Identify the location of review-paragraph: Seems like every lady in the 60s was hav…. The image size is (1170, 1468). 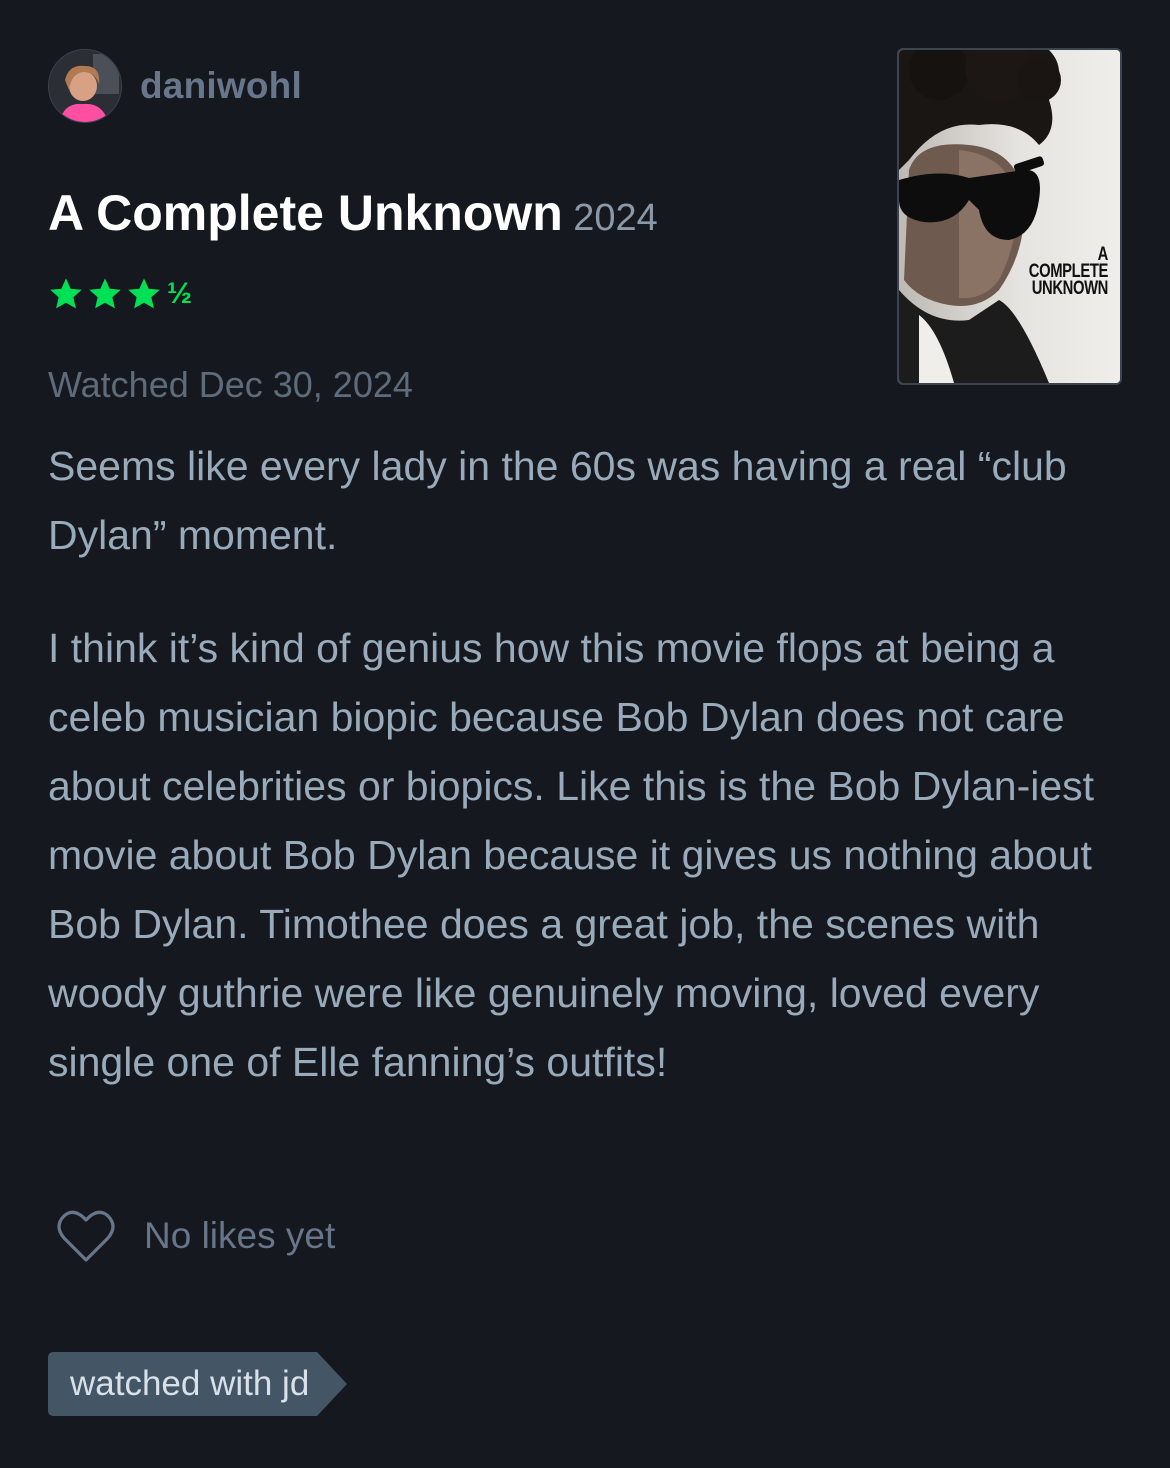
(557, 500).